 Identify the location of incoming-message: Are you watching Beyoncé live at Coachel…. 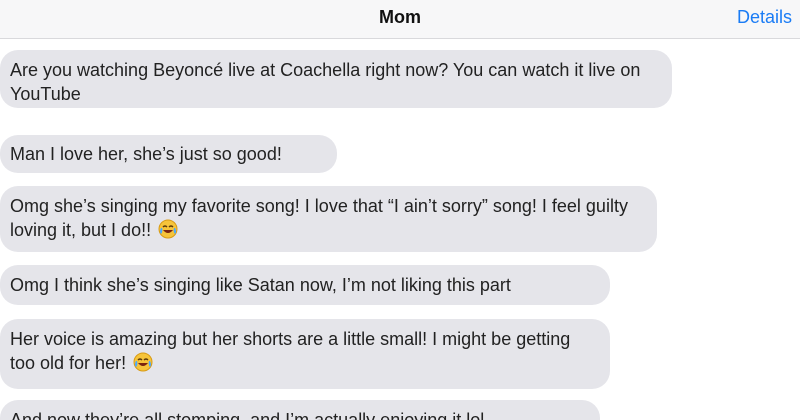
(336, 79).